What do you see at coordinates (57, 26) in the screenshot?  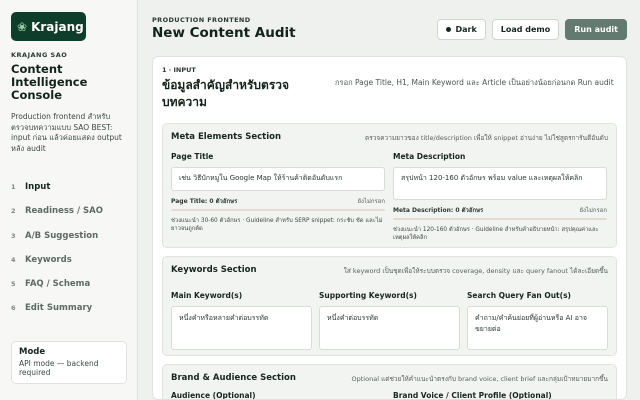 I see `logo-text: Krajang` at bounding box center [57, 26].